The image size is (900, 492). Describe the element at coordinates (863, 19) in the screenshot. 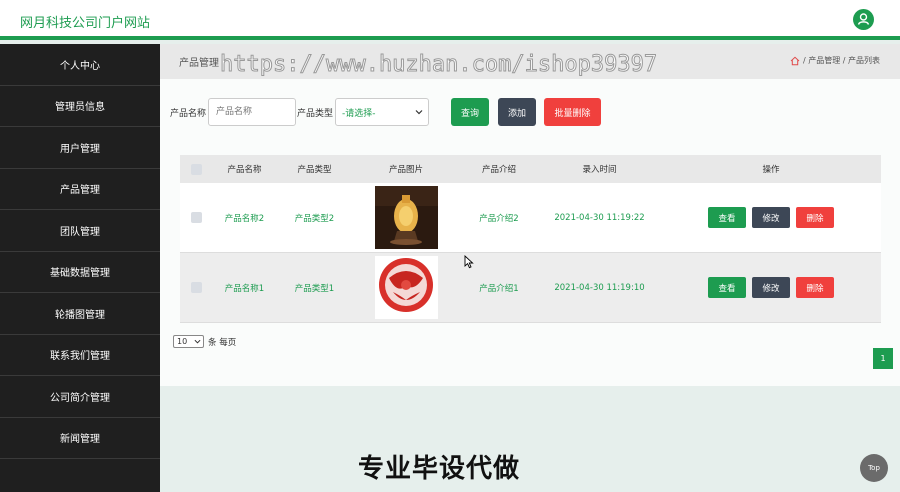

I see `user-icon` at that location.